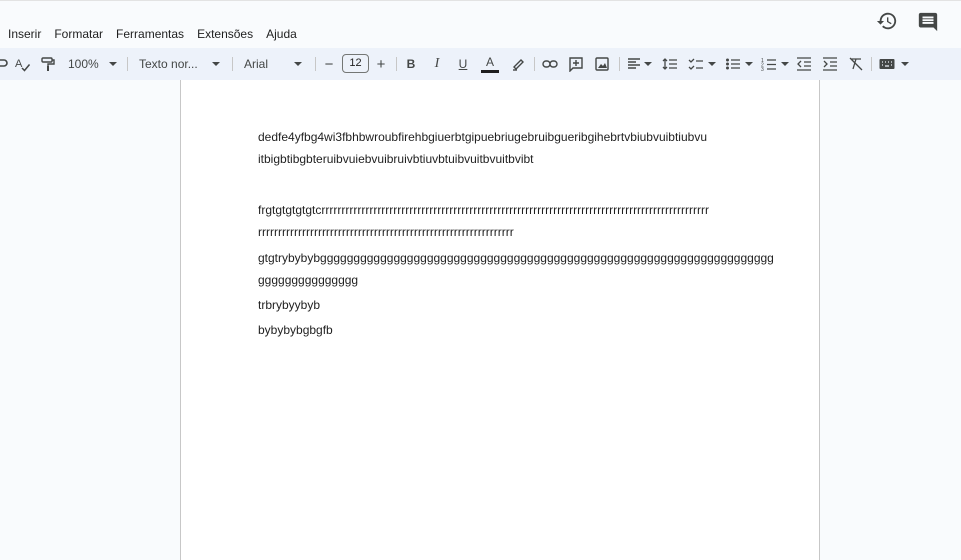 Image resolution: width=961 pixels, height=560 pixels. Describe the element at coordinates (762, 69) in the screenshot. I see `svg-text: 3` at that location.